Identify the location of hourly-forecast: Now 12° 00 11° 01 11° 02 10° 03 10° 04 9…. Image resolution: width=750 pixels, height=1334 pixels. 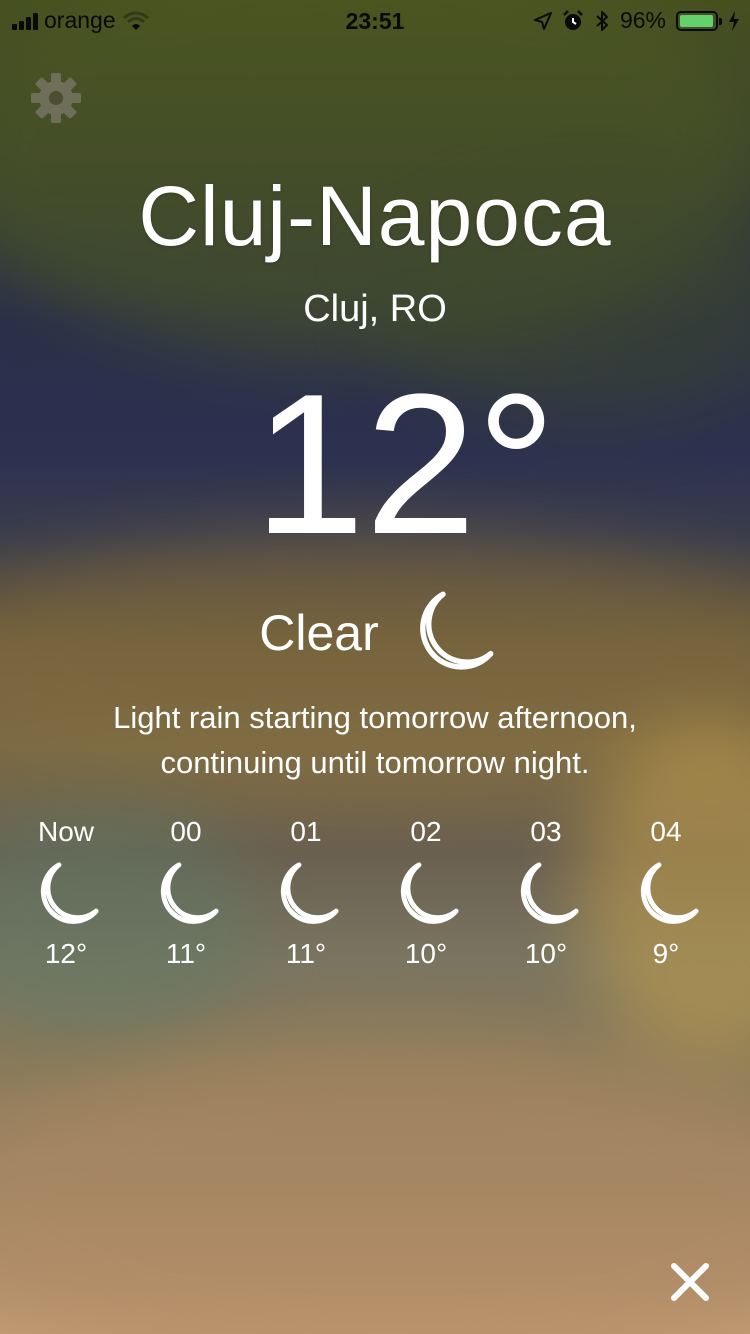
(366, 891).